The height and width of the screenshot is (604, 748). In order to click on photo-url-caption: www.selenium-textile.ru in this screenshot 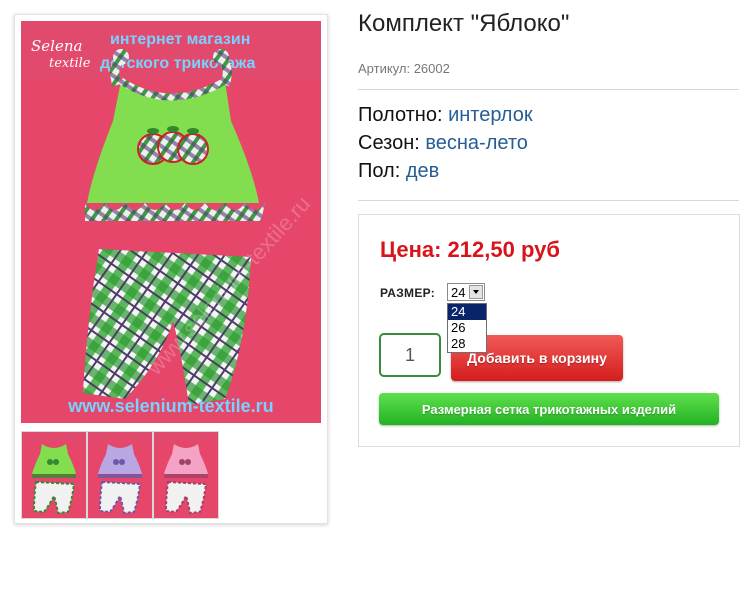, I will do `click(170, 406)`.